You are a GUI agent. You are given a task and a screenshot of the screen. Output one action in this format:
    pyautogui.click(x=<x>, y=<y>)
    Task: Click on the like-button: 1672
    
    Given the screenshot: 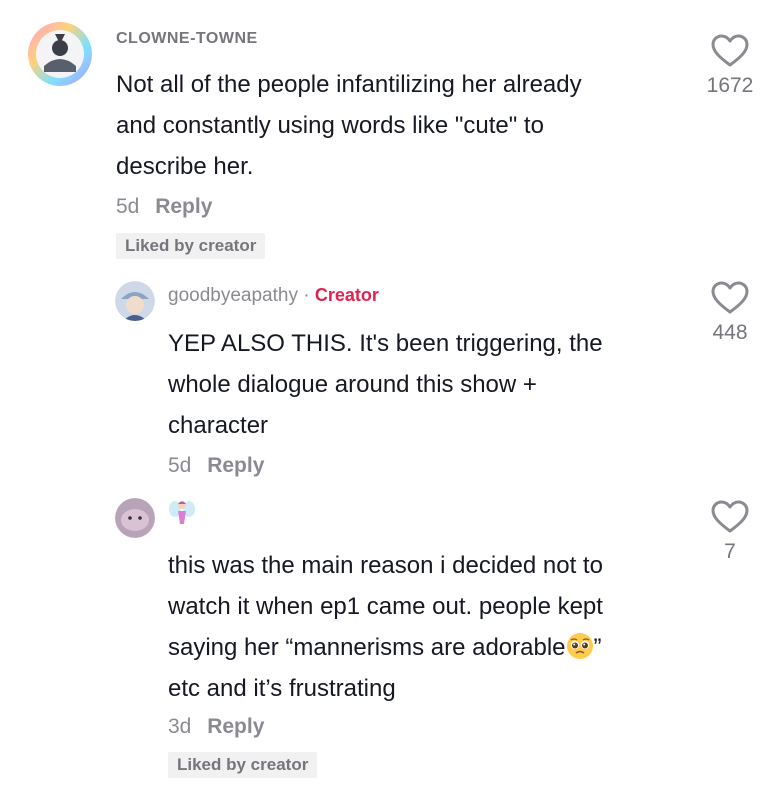 What is the action you would take?
    pyautogui.click(x=730, y=66)
    